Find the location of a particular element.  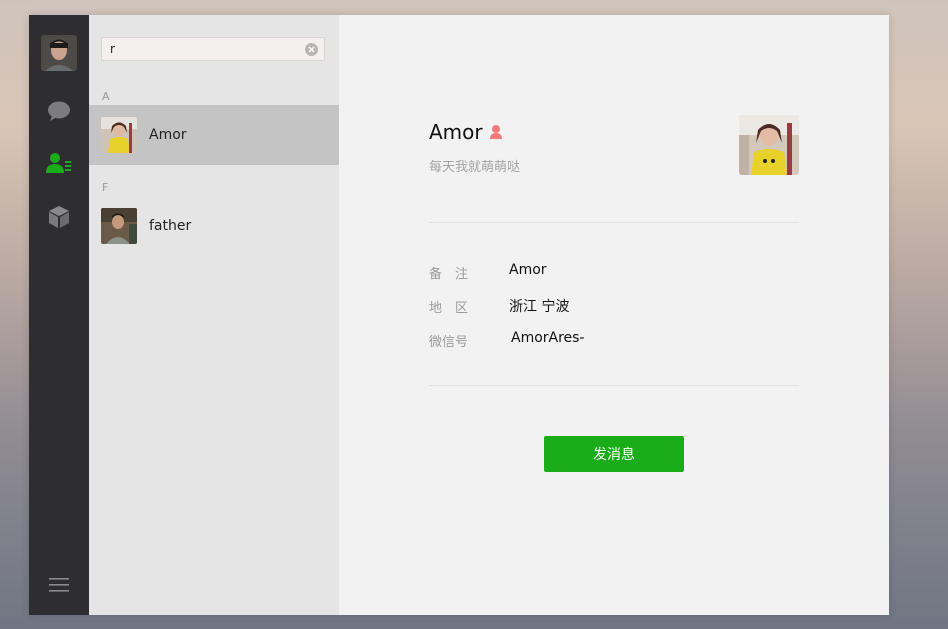

wechat-id-value: AmorAres- is located at coordinates (548, 338).